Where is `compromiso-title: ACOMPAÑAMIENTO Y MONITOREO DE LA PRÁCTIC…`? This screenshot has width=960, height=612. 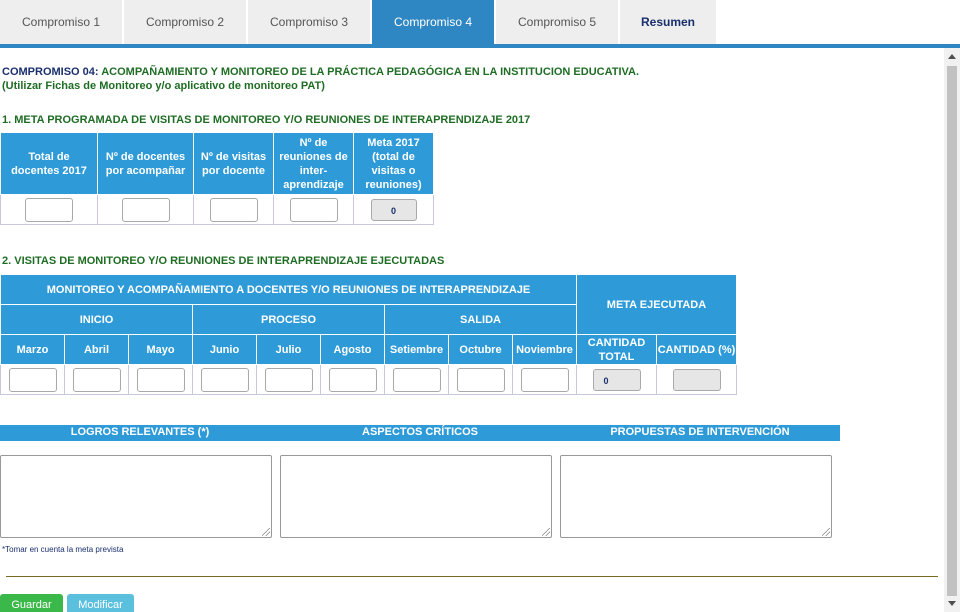 compromiso-title: ACOMPAÑAMIENTO Y MONITOREO DE LA PRÁCTIC… is located at coordinates (369, 72).